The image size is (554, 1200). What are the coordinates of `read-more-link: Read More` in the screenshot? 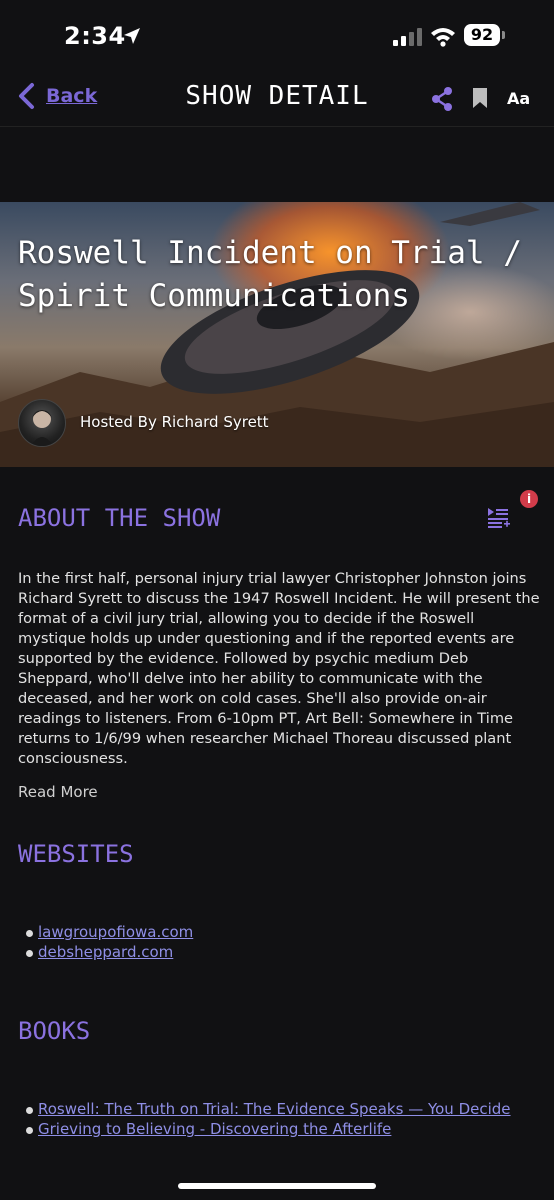 It's located at (58, 792).